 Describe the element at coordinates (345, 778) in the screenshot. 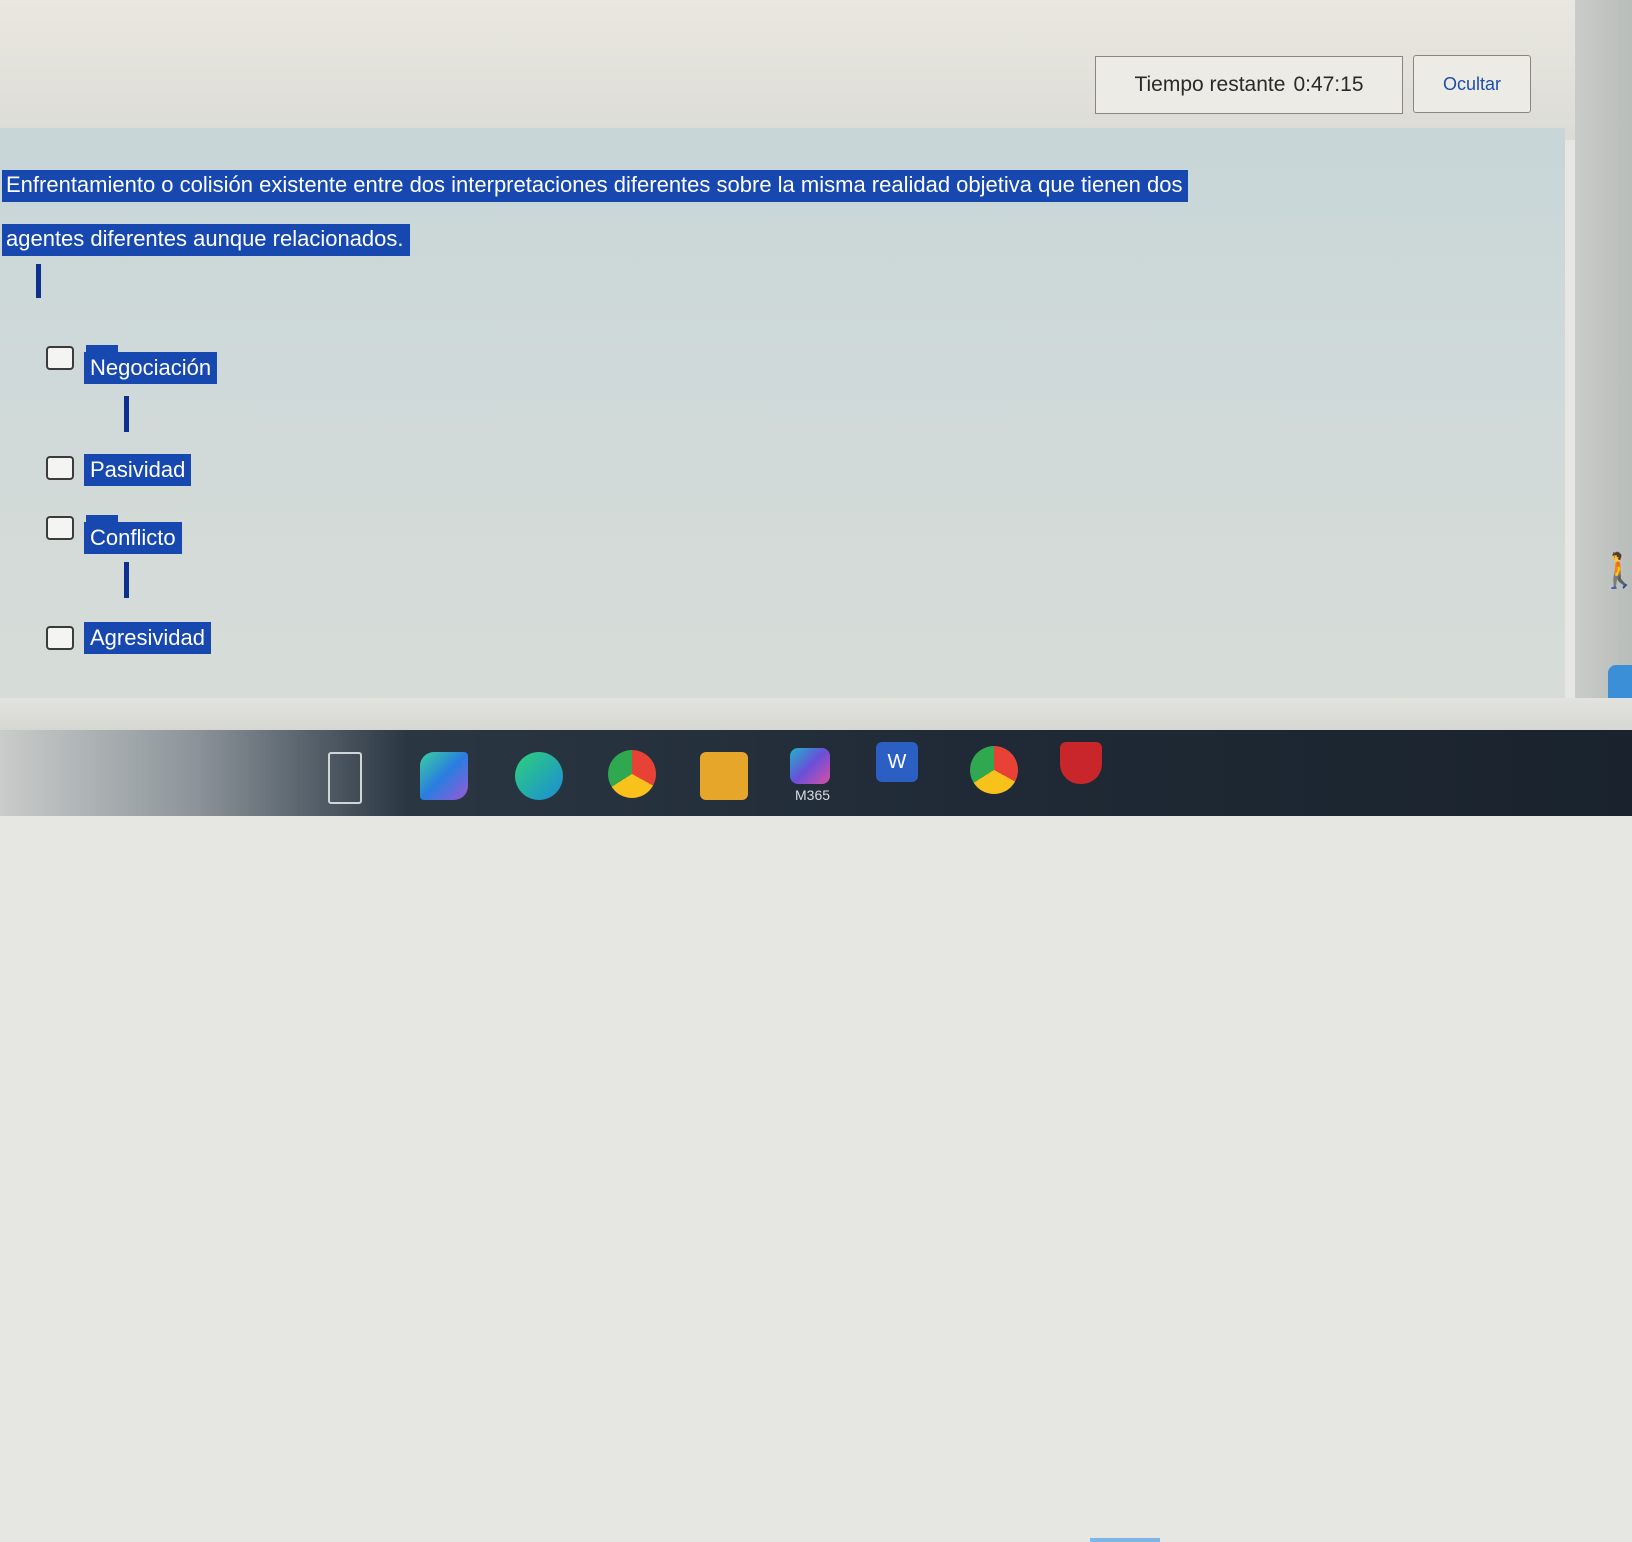

I see `task-view-icon` at that location.